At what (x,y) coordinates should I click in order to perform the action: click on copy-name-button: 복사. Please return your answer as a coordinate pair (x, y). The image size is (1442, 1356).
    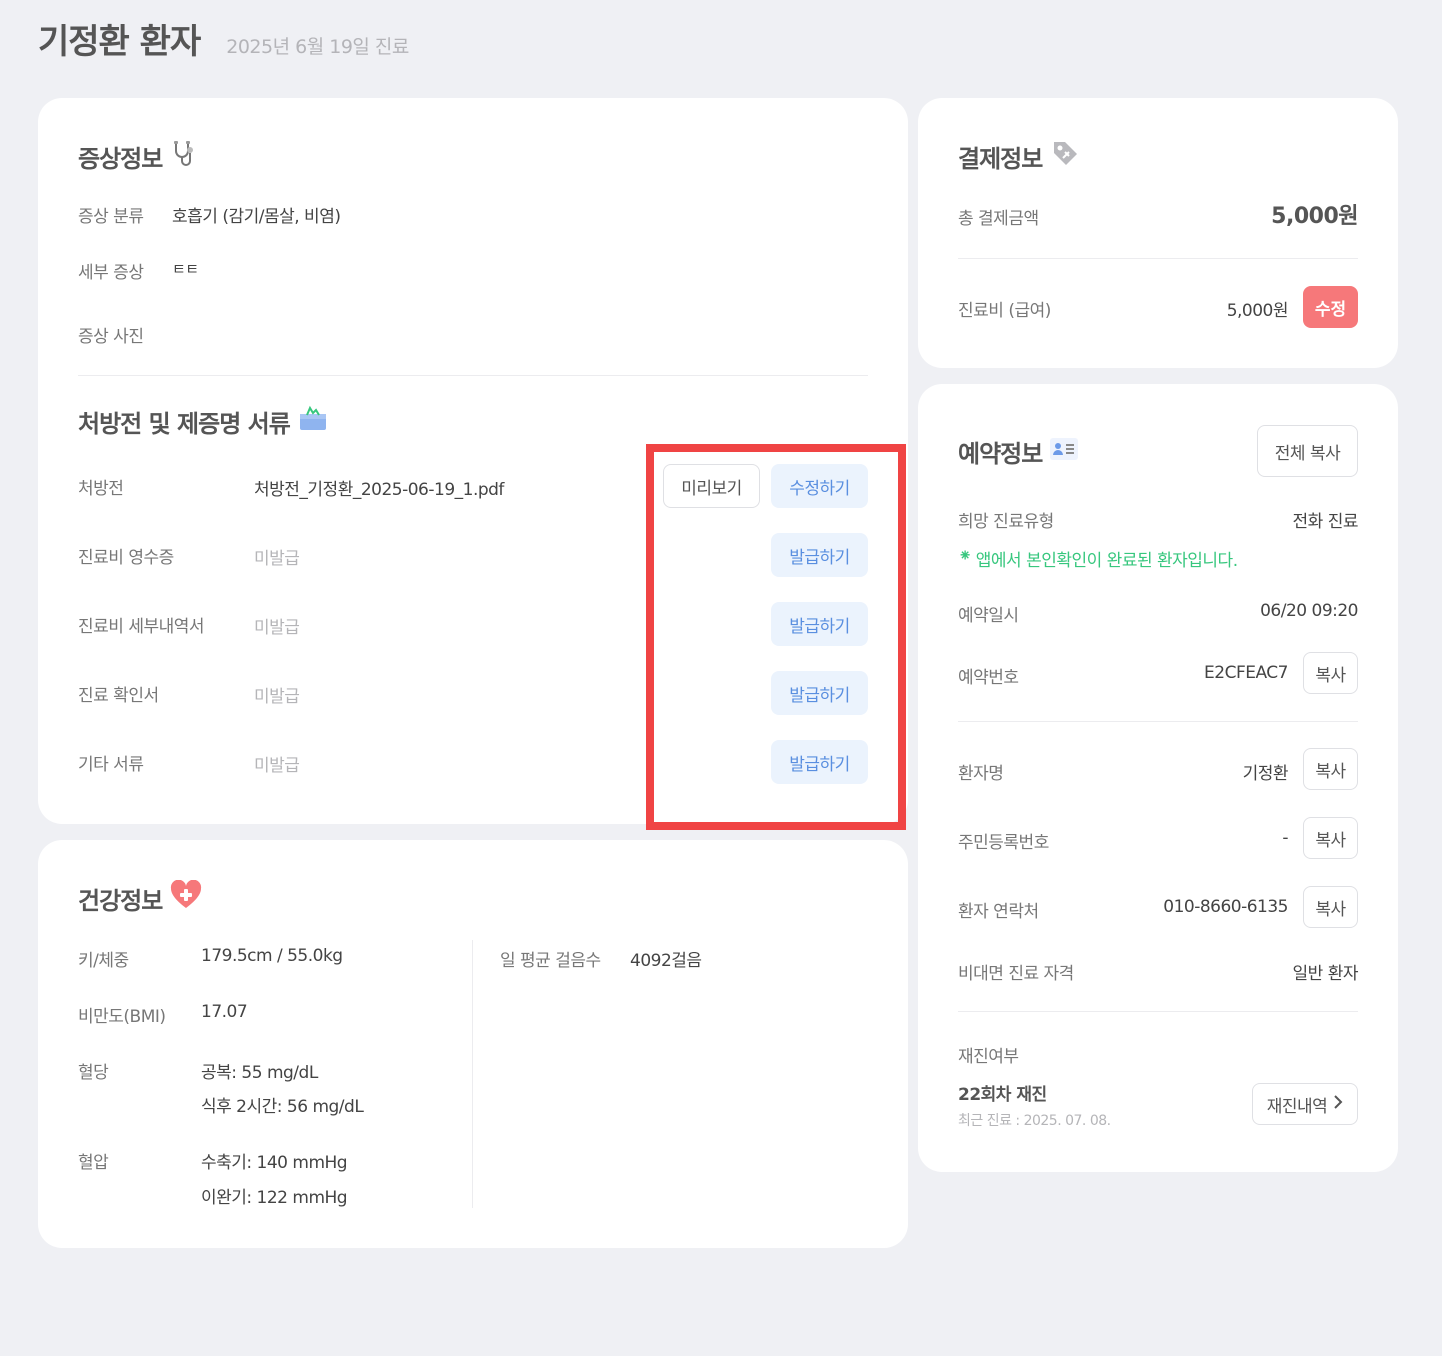
    Looking at the image, I should click on (1330, 769).